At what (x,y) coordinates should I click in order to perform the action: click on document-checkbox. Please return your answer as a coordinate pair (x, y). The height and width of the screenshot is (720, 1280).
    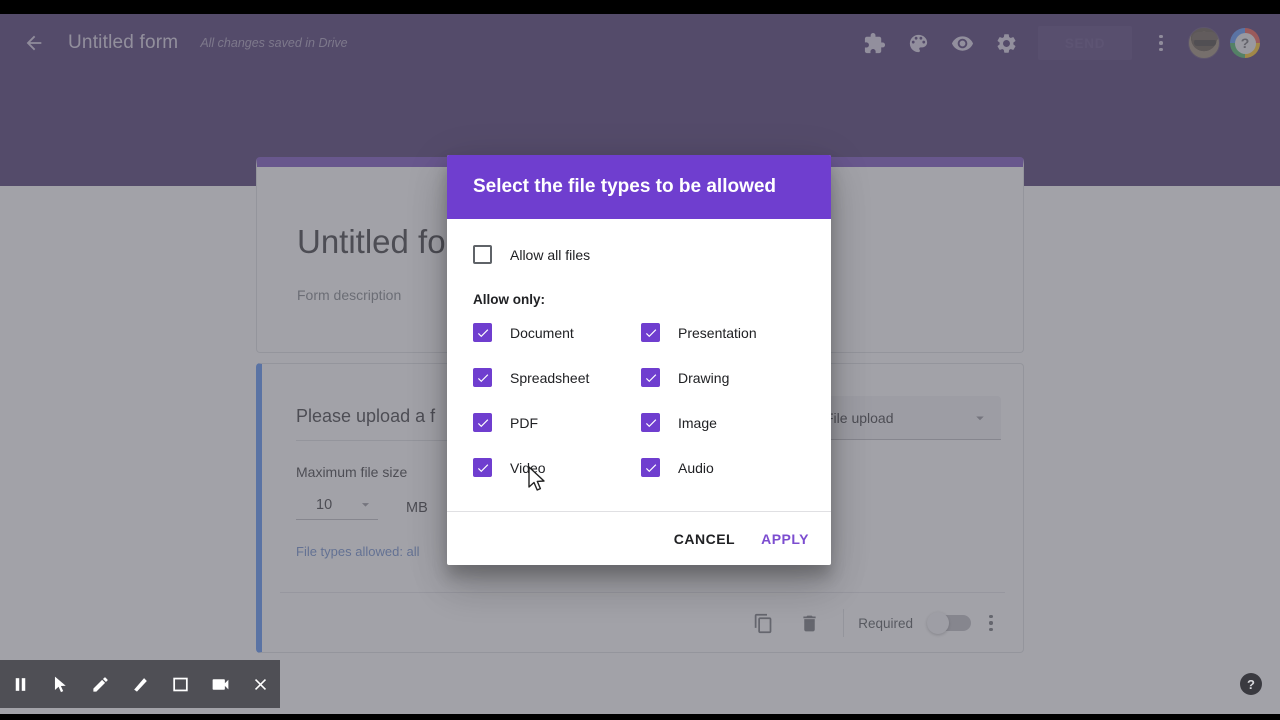
    Looking at the image, I should click on (482, 332).